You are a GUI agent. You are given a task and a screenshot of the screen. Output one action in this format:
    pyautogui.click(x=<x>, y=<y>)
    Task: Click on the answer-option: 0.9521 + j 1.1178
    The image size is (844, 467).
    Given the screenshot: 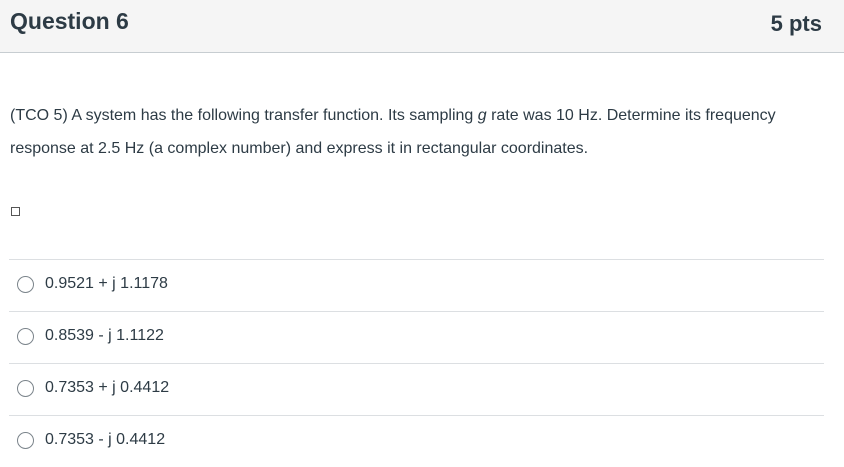 What is the action you would take?
    pyautogui.click(x=416, y=285)
    